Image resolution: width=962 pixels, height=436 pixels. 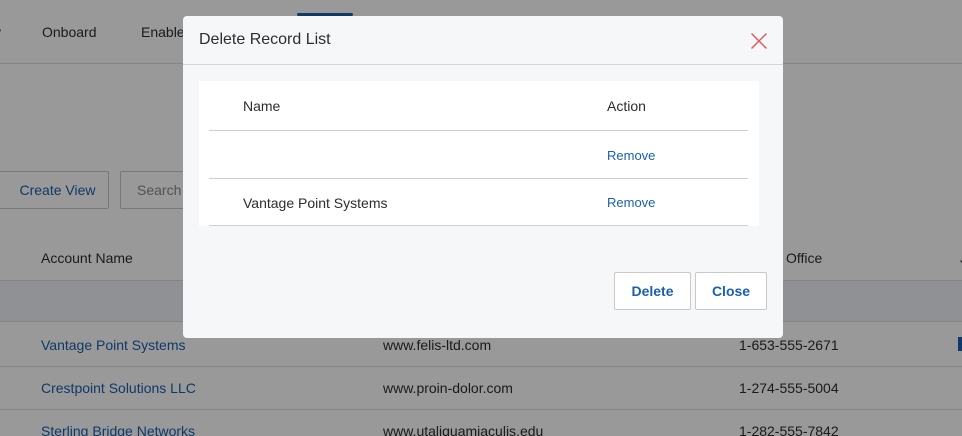 What do you see at coordinates (478, 106) in the screenshot?
I see `record-list-header: Name Action` at bounding box center [478, 106].